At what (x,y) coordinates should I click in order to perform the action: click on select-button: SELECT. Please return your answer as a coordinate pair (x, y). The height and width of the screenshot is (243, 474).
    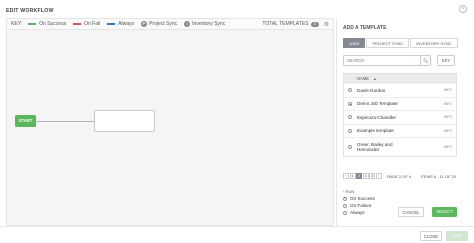
    Looking at the image, I should click on (444, 212).